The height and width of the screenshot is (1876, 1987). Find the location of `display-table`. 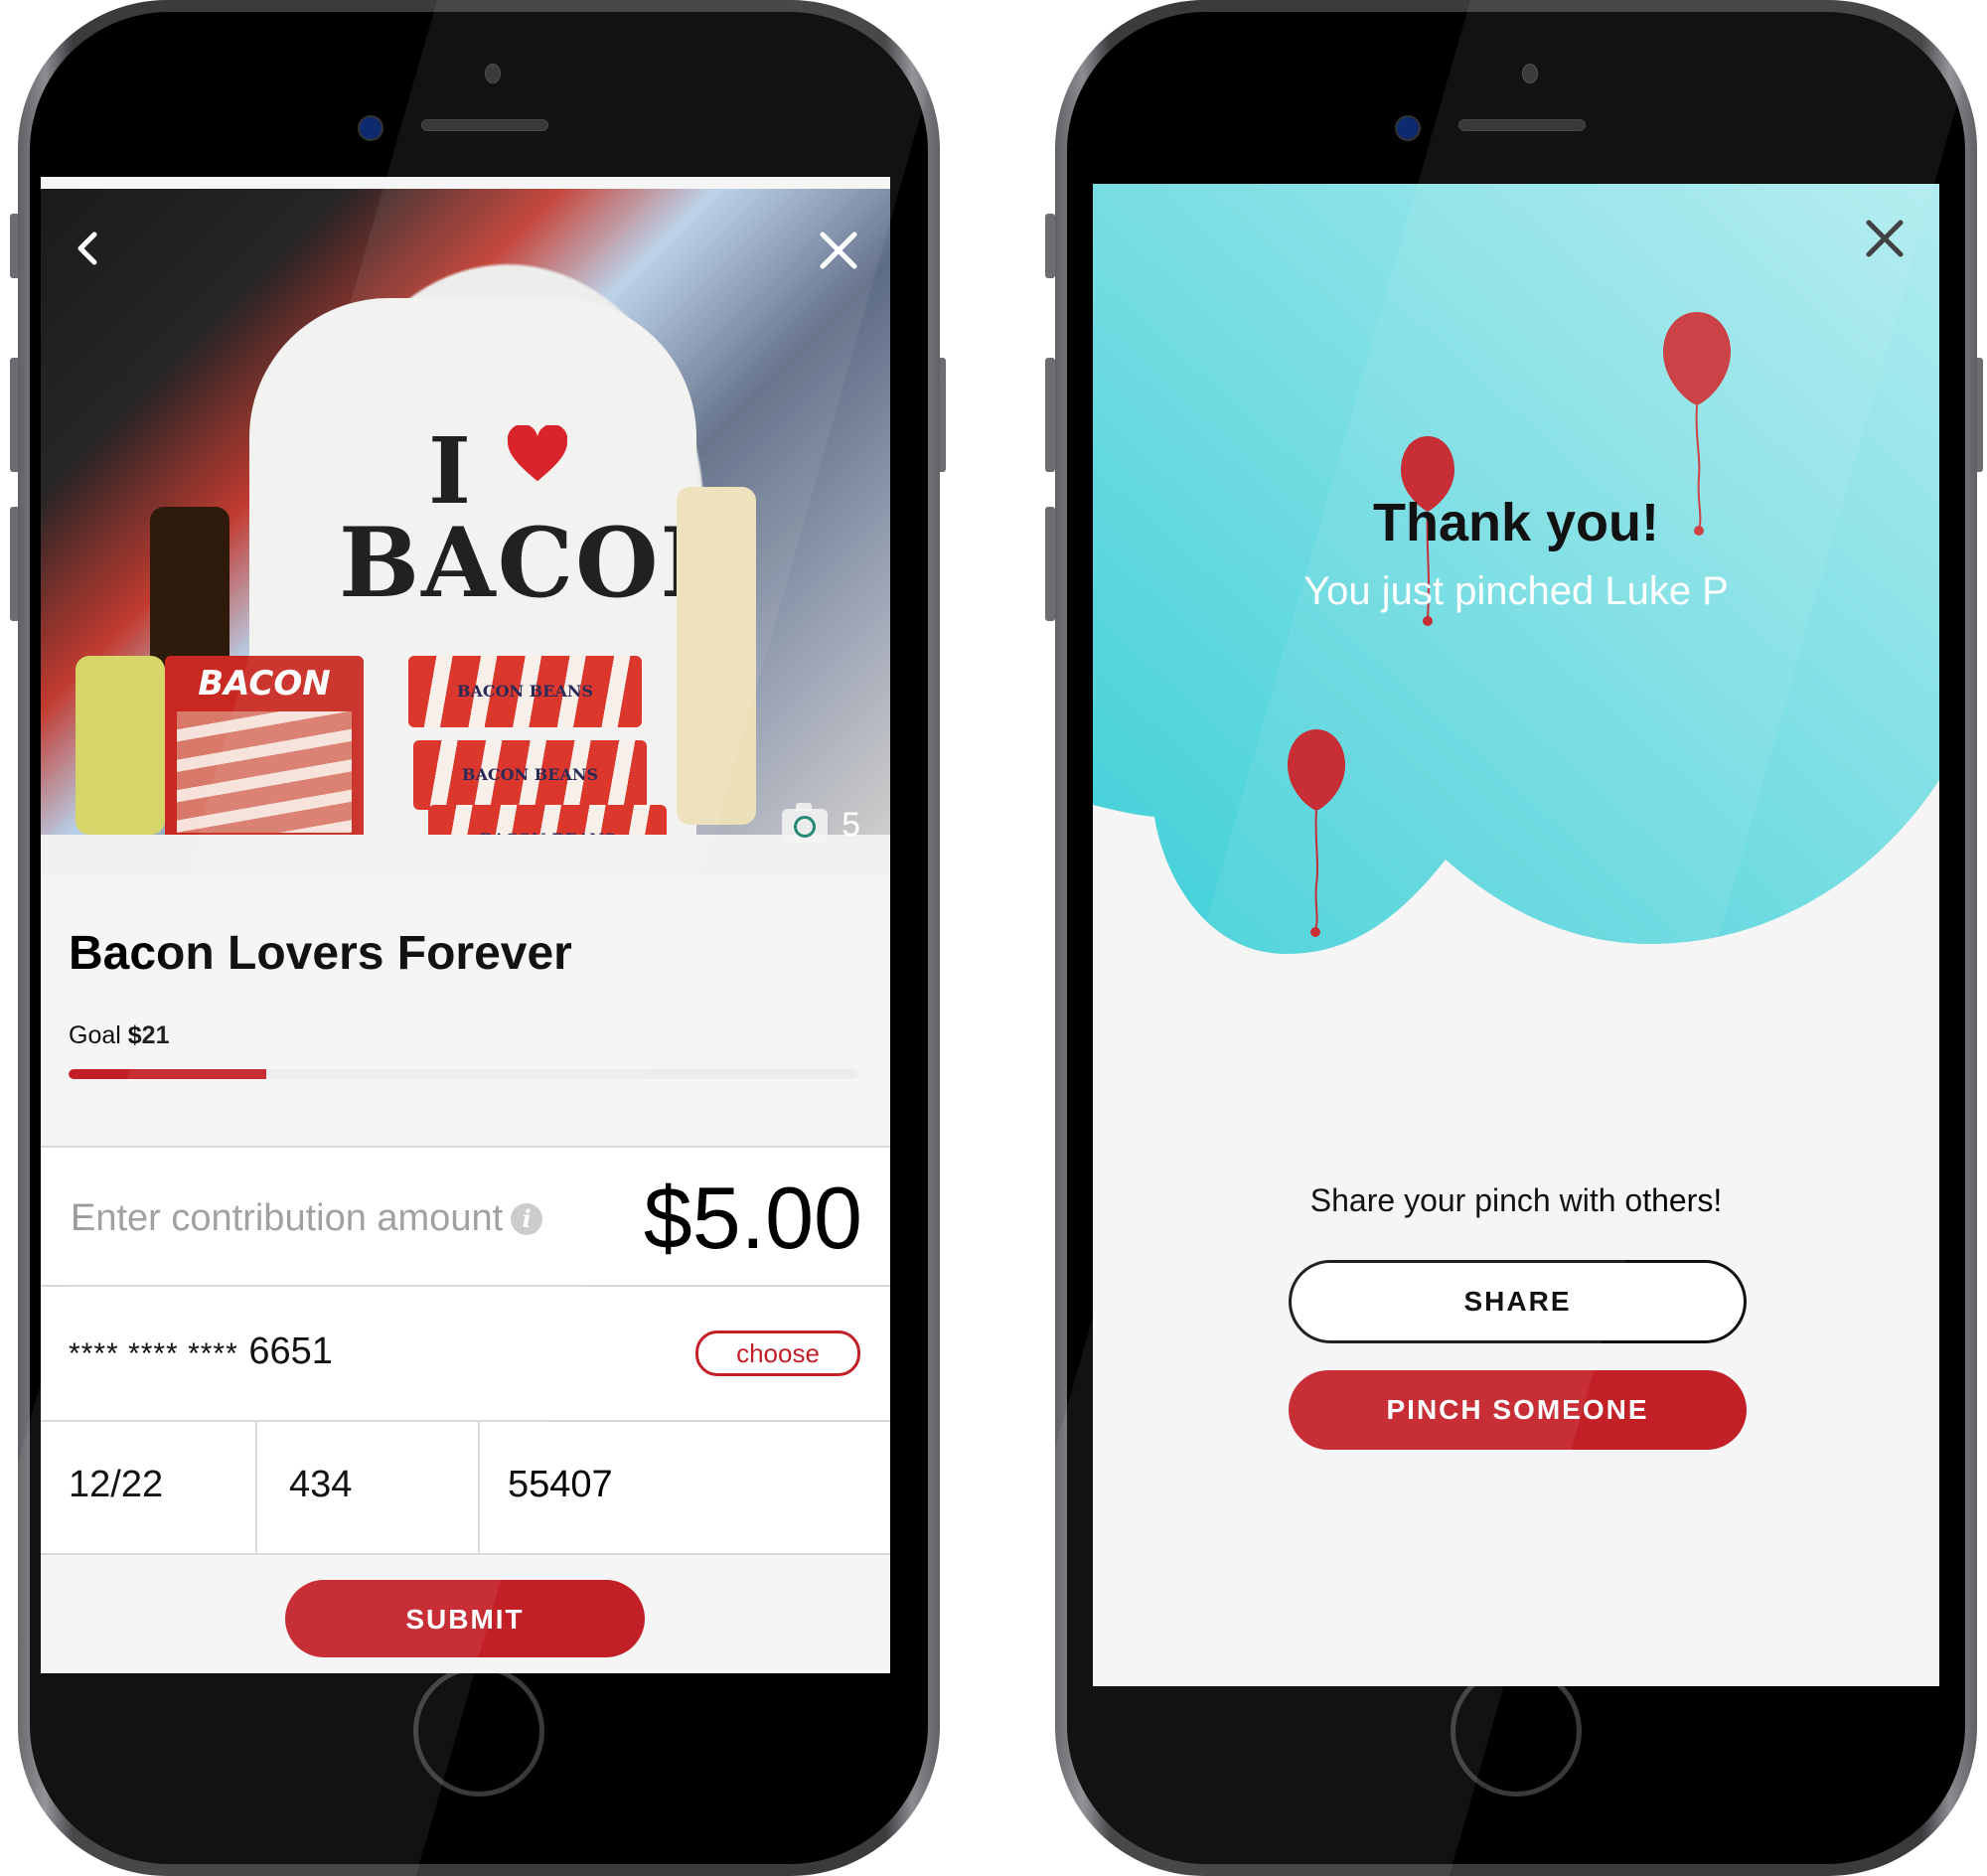

display-table is located at coordinates (466, 854).